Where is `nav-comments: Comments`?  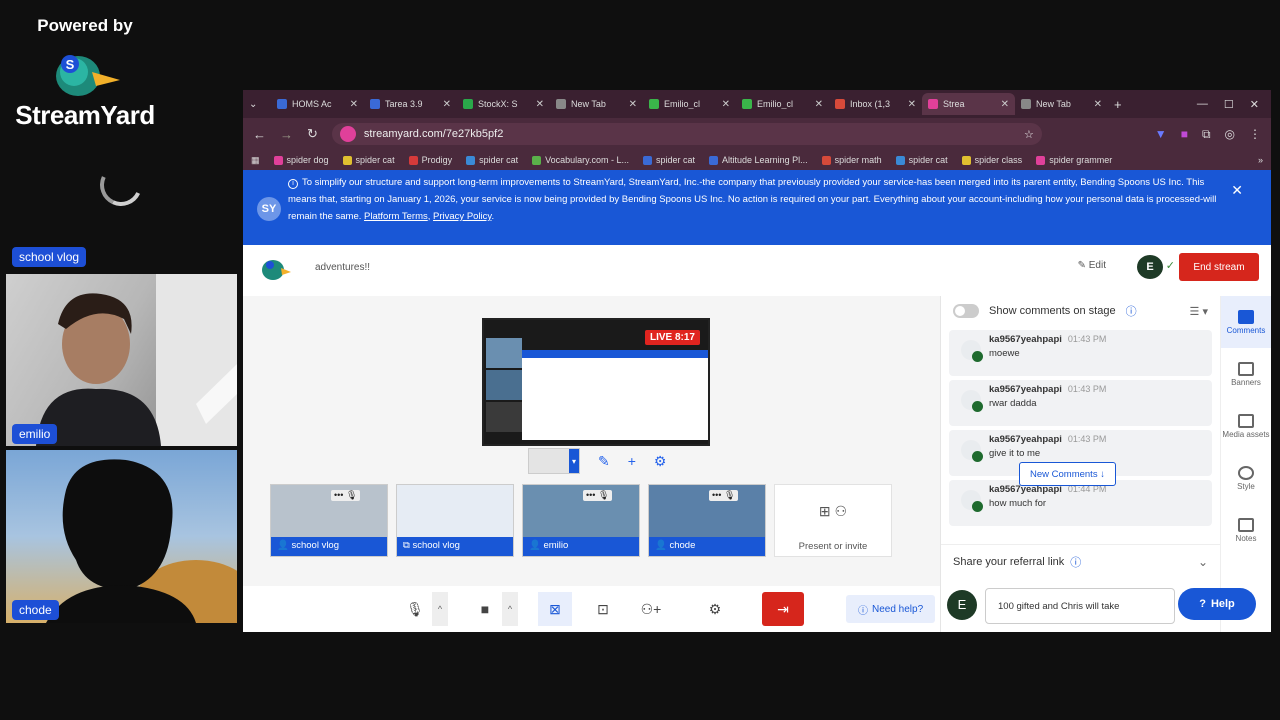 nav-comments: Comments is located at coordinates (1246, 322).